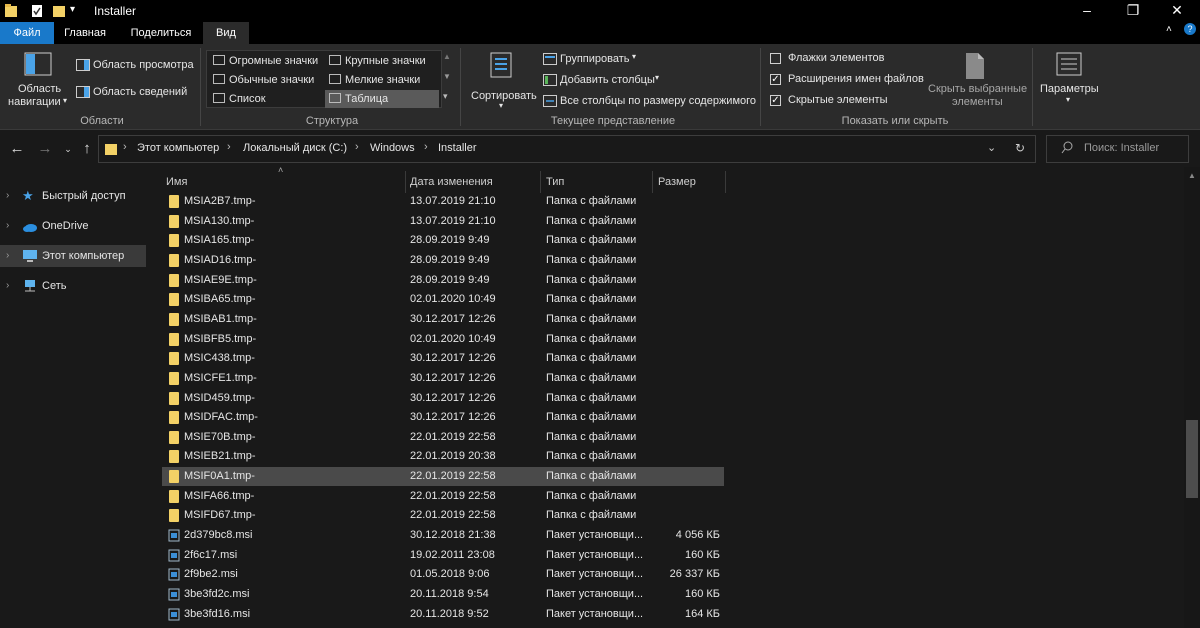  Describe the element at coordinates (72, 12) in the screenshot. I see `customize-qat-icon: ▾` at that location.